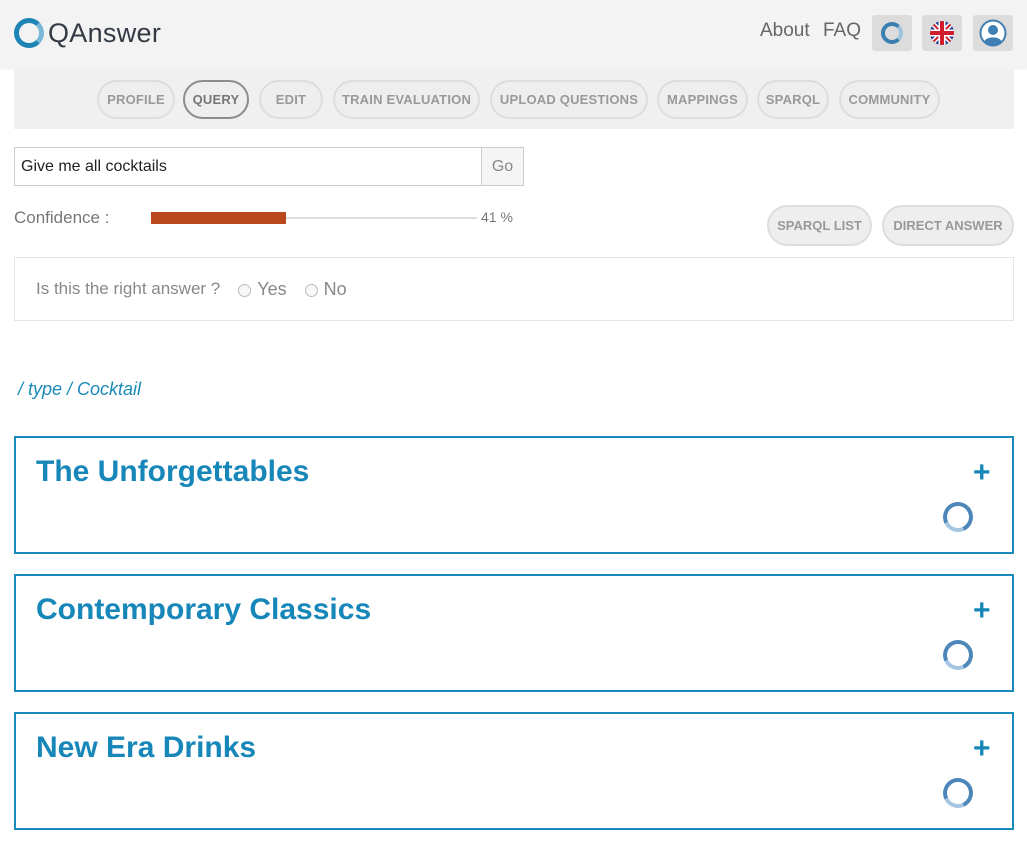 The height and width of the screenshot is (843, 1027). Describe the element at coordinates (105, 32) in the screenshot. I see `logo-text: QAnswer` at that location.